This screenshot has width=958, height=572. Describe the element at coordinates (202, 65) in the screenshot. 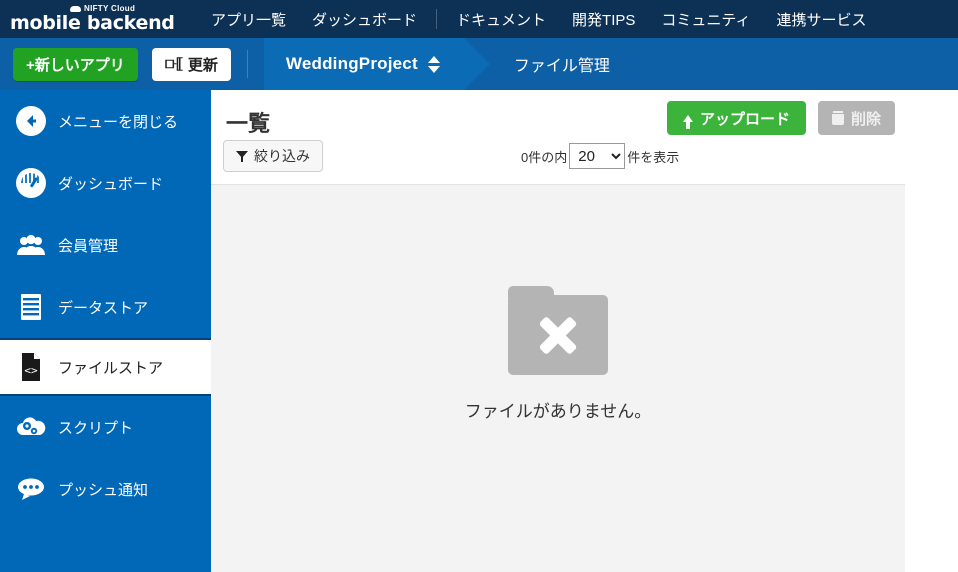

I see `refresh-label: 更新` at that location.